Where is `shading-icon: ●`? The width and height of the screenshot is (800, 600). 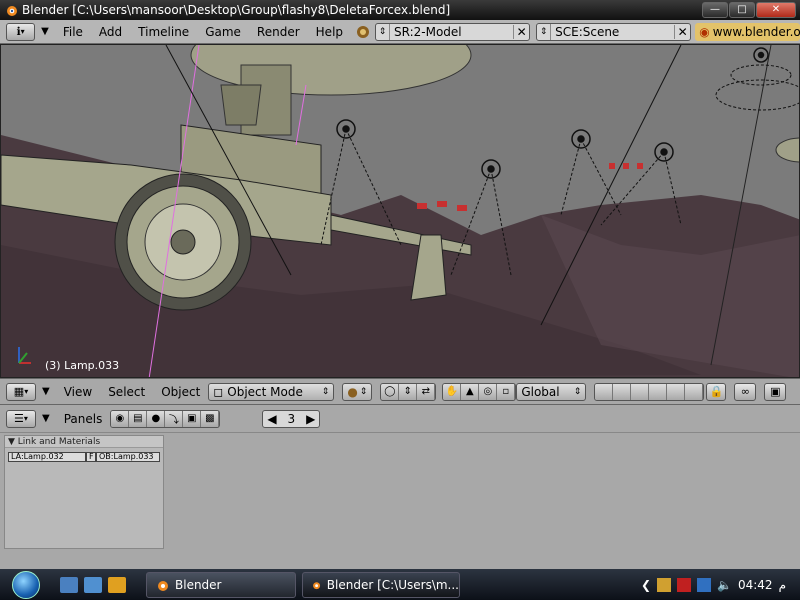
shading-icon: ● is located at coordinates (352, 391).